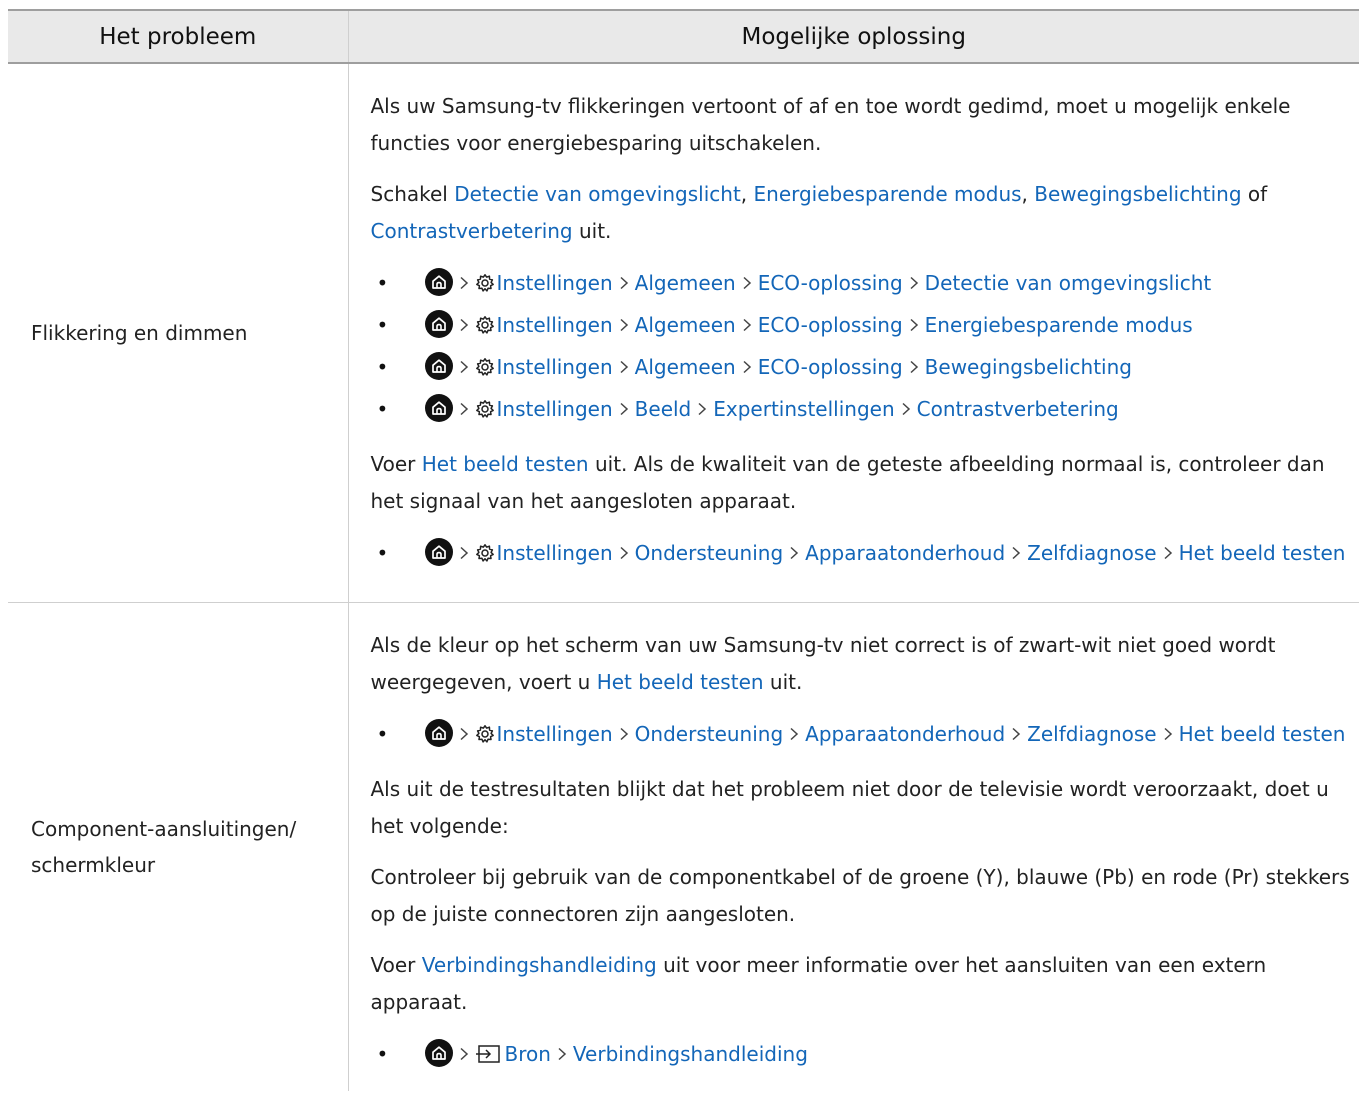  What do you see at coordinates (1068, 283) in the screenshot?
I see `menu-step: Detectie van omgevingslicht` at bounding box center [1068, 283].